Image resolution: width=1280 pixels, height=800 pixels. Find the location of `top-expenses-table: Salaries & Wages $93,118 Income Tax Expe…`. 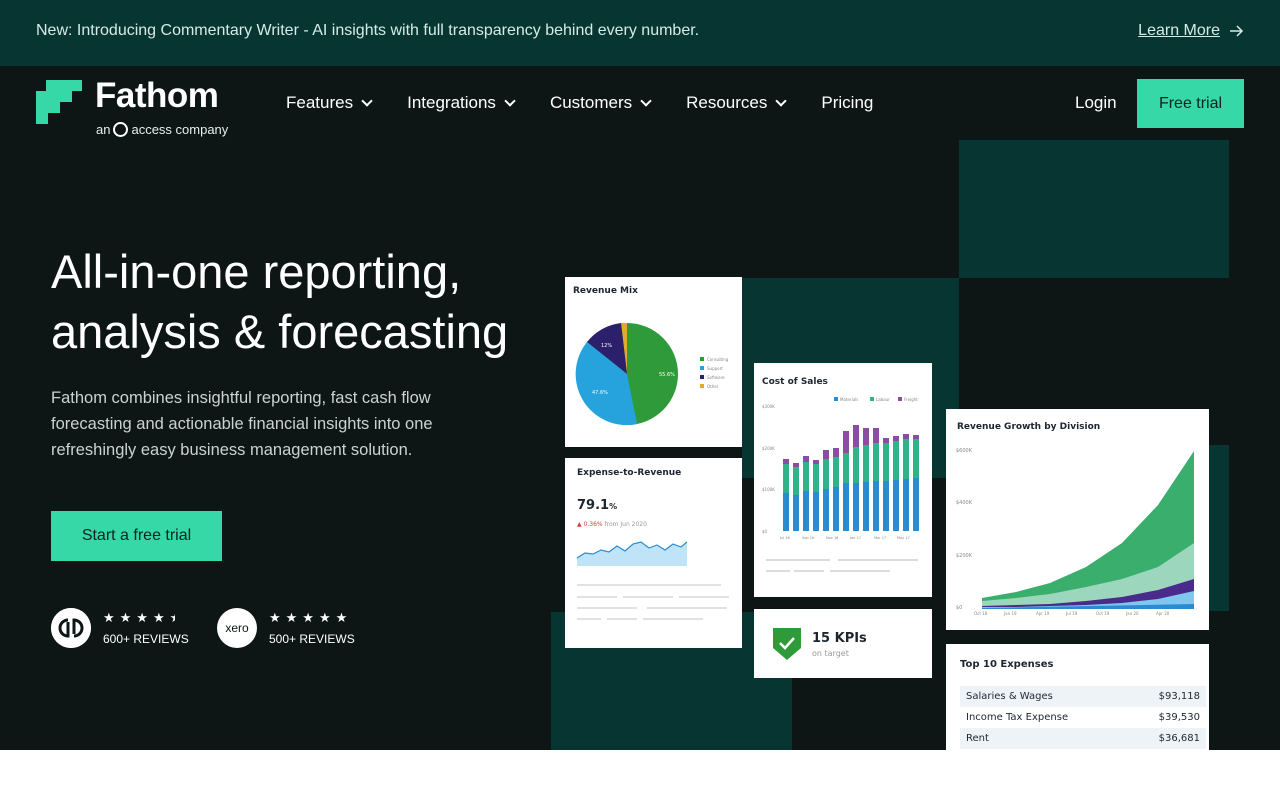

top-expenses-table: Salaries & Wages $93,118 Income Tax Expe… is located at coordinates (1083, 717).